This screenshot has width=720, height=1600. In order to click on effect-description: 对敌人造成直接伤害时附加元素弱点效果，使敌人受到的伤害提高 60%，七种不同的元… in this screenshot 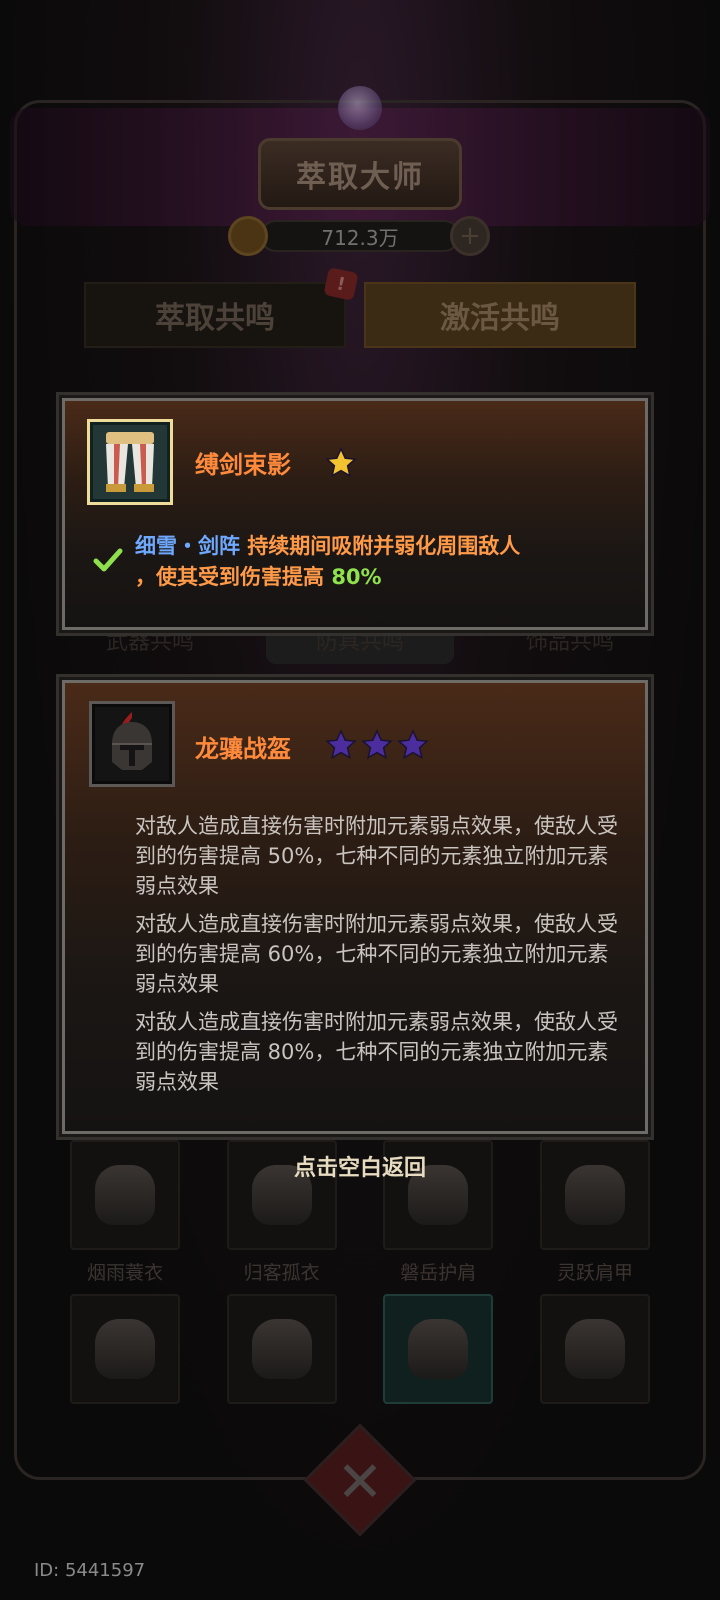, I will do `click(376, 954)`.